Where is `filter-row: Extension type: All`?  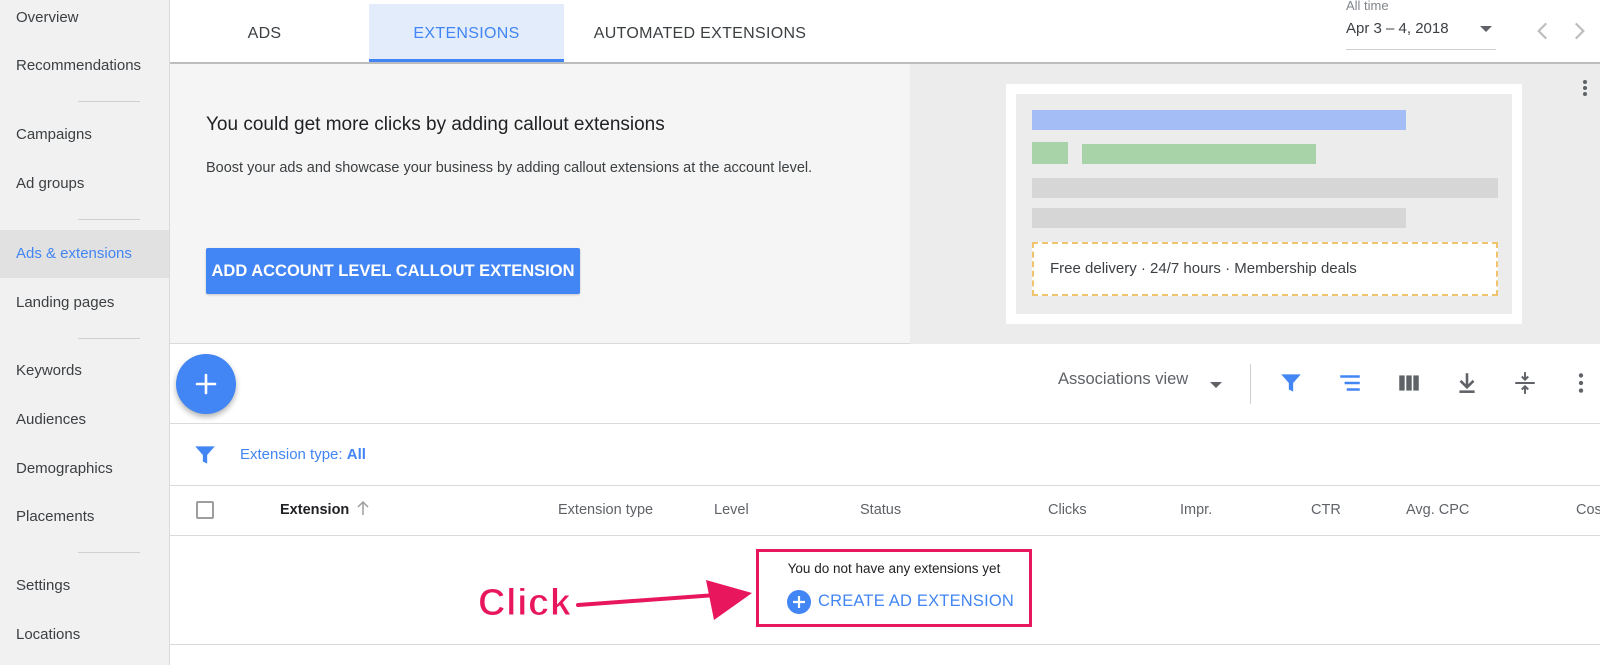
filter-row: Extension type: All is located at coordinates (885, 455).